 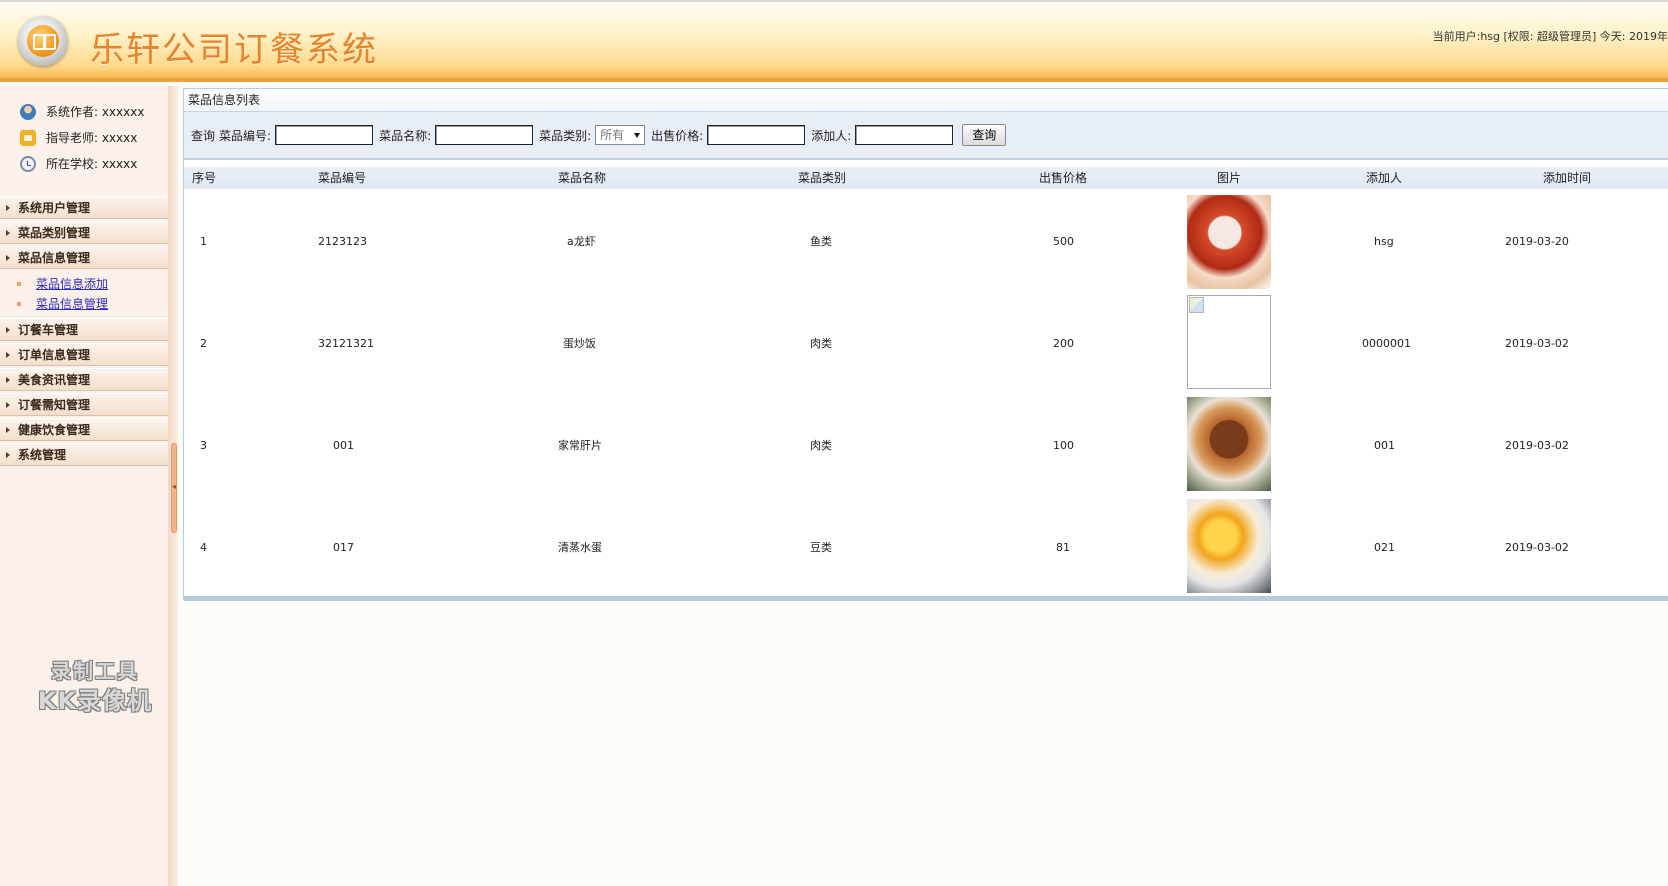 What do you see at coordinates (1537, 241) in the screenshot?
I see `cell-time: 2019-03-20` at bounding box center [1537, 241].